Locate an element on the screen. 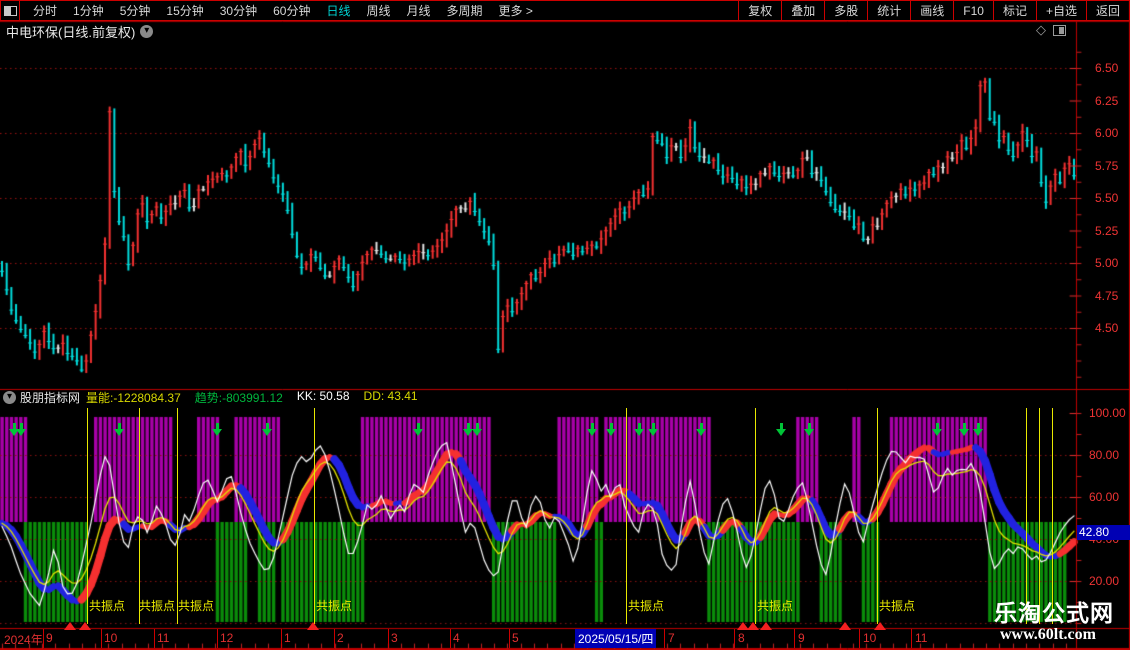 This screenshot has height=650, width=1130. stock-title: 中电环保(日线.前复权) is located at coordinates (71, 32).